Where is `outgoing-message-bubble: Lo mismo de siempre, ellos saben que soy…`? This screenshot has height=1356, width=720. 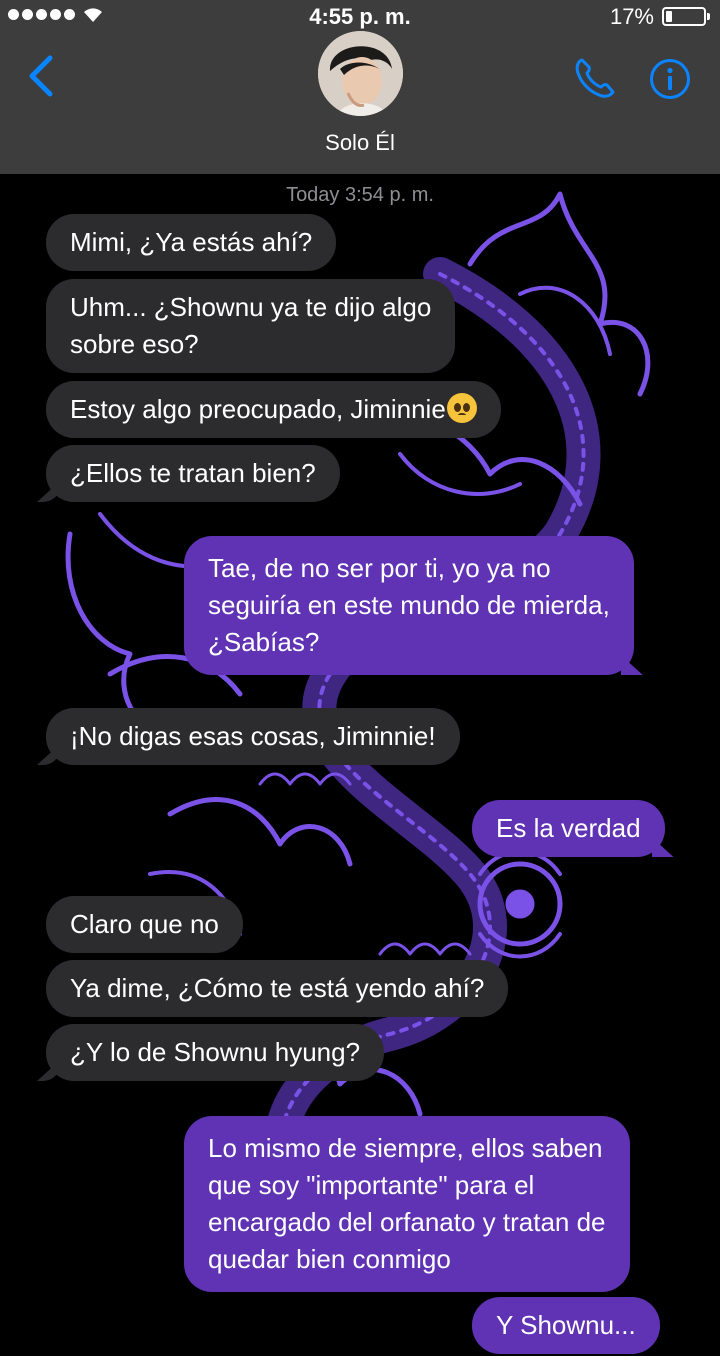 outgoing-message-bubble: Lo mismo de siempre, ellos saben que soy… is located at coordinates (407, 1204).